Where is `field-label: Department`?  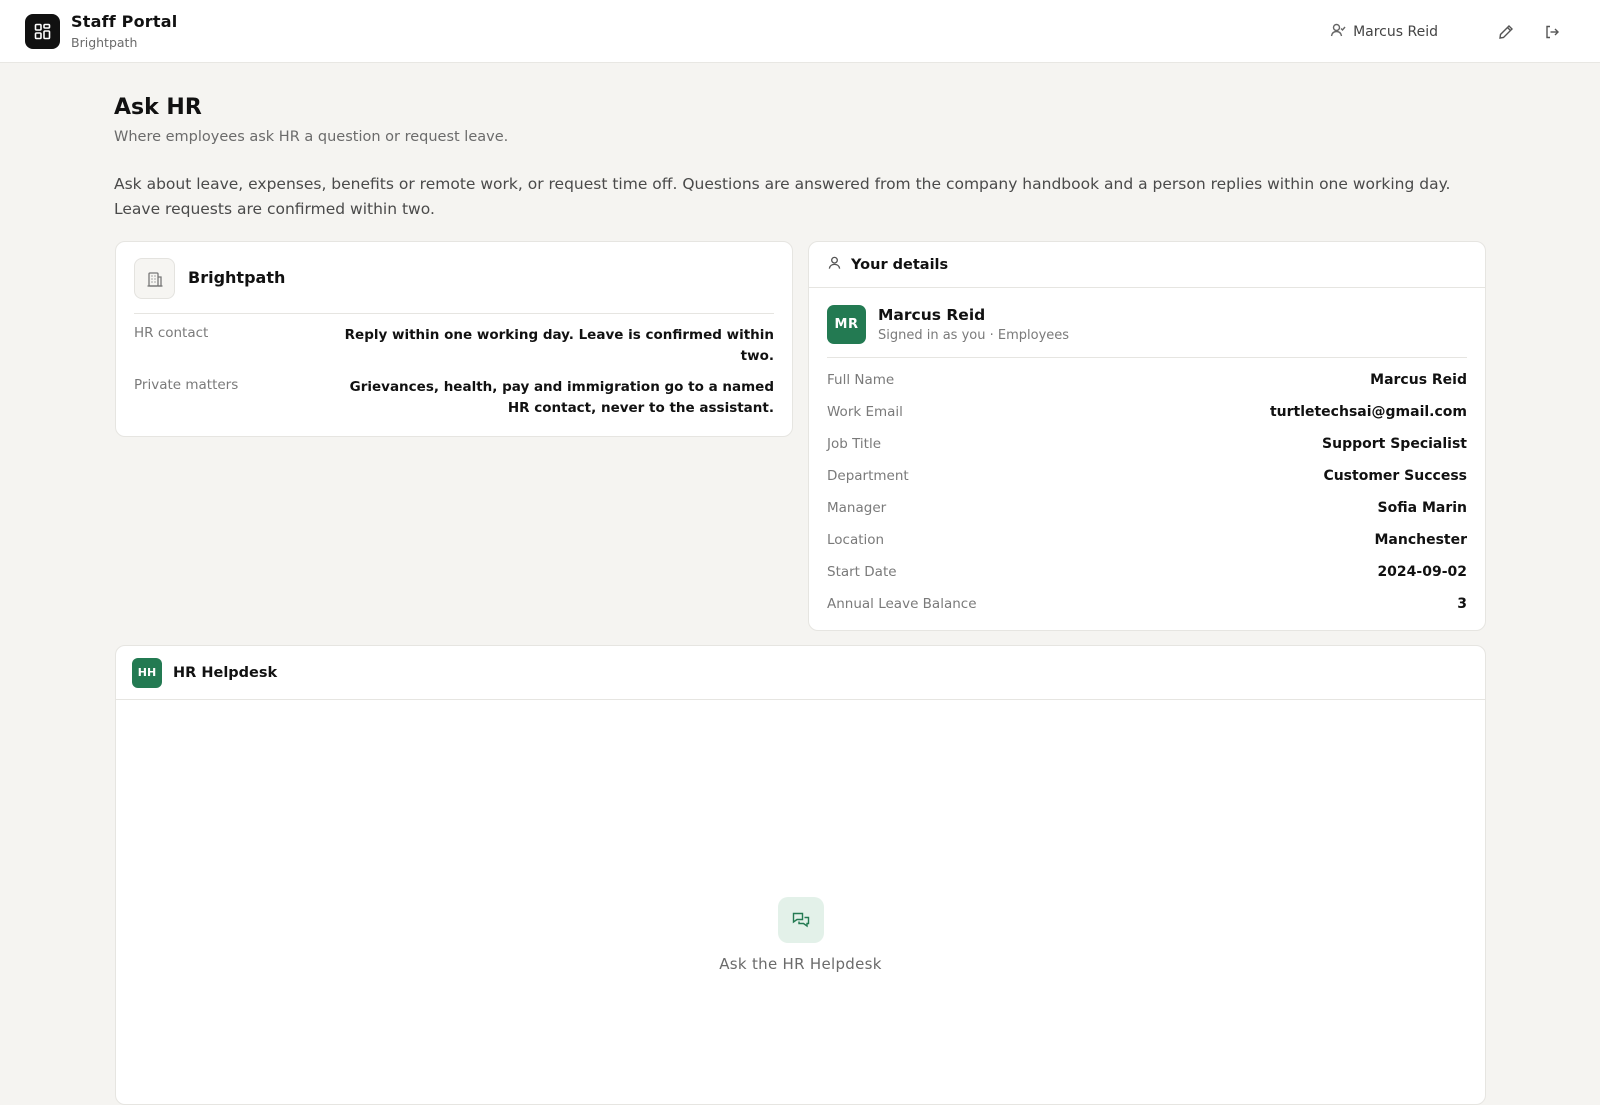
field-label: Department is located at coordinates (868, 476).